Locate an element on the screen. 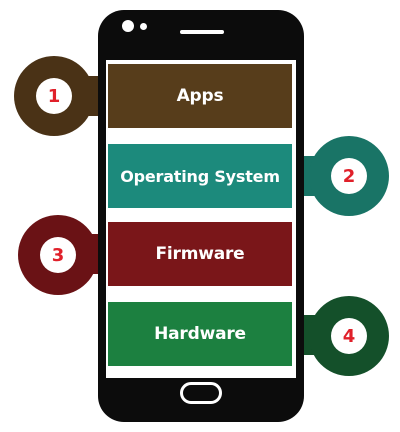  home-button-icon is located at coordinates (201, 393).